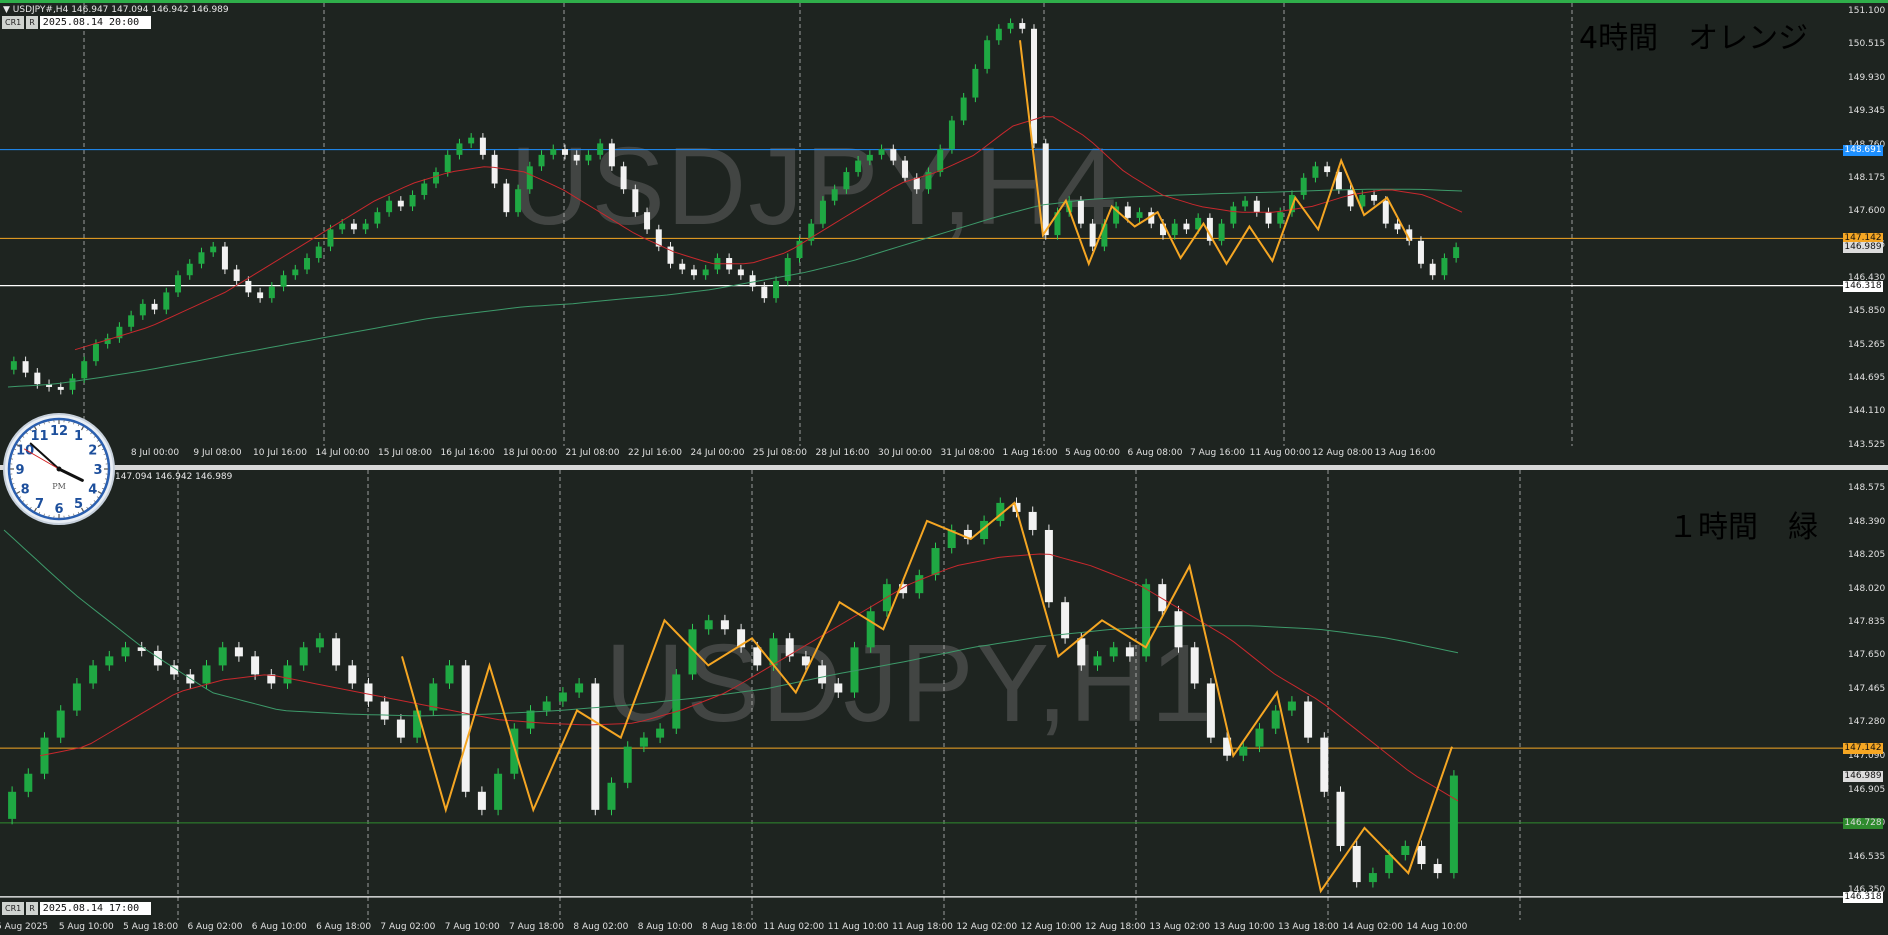 The image size is (1888, 935). Describe the element at coordinates (1867, 77) in the screenshot. I see `price-tick-label: 149.930` at that location.